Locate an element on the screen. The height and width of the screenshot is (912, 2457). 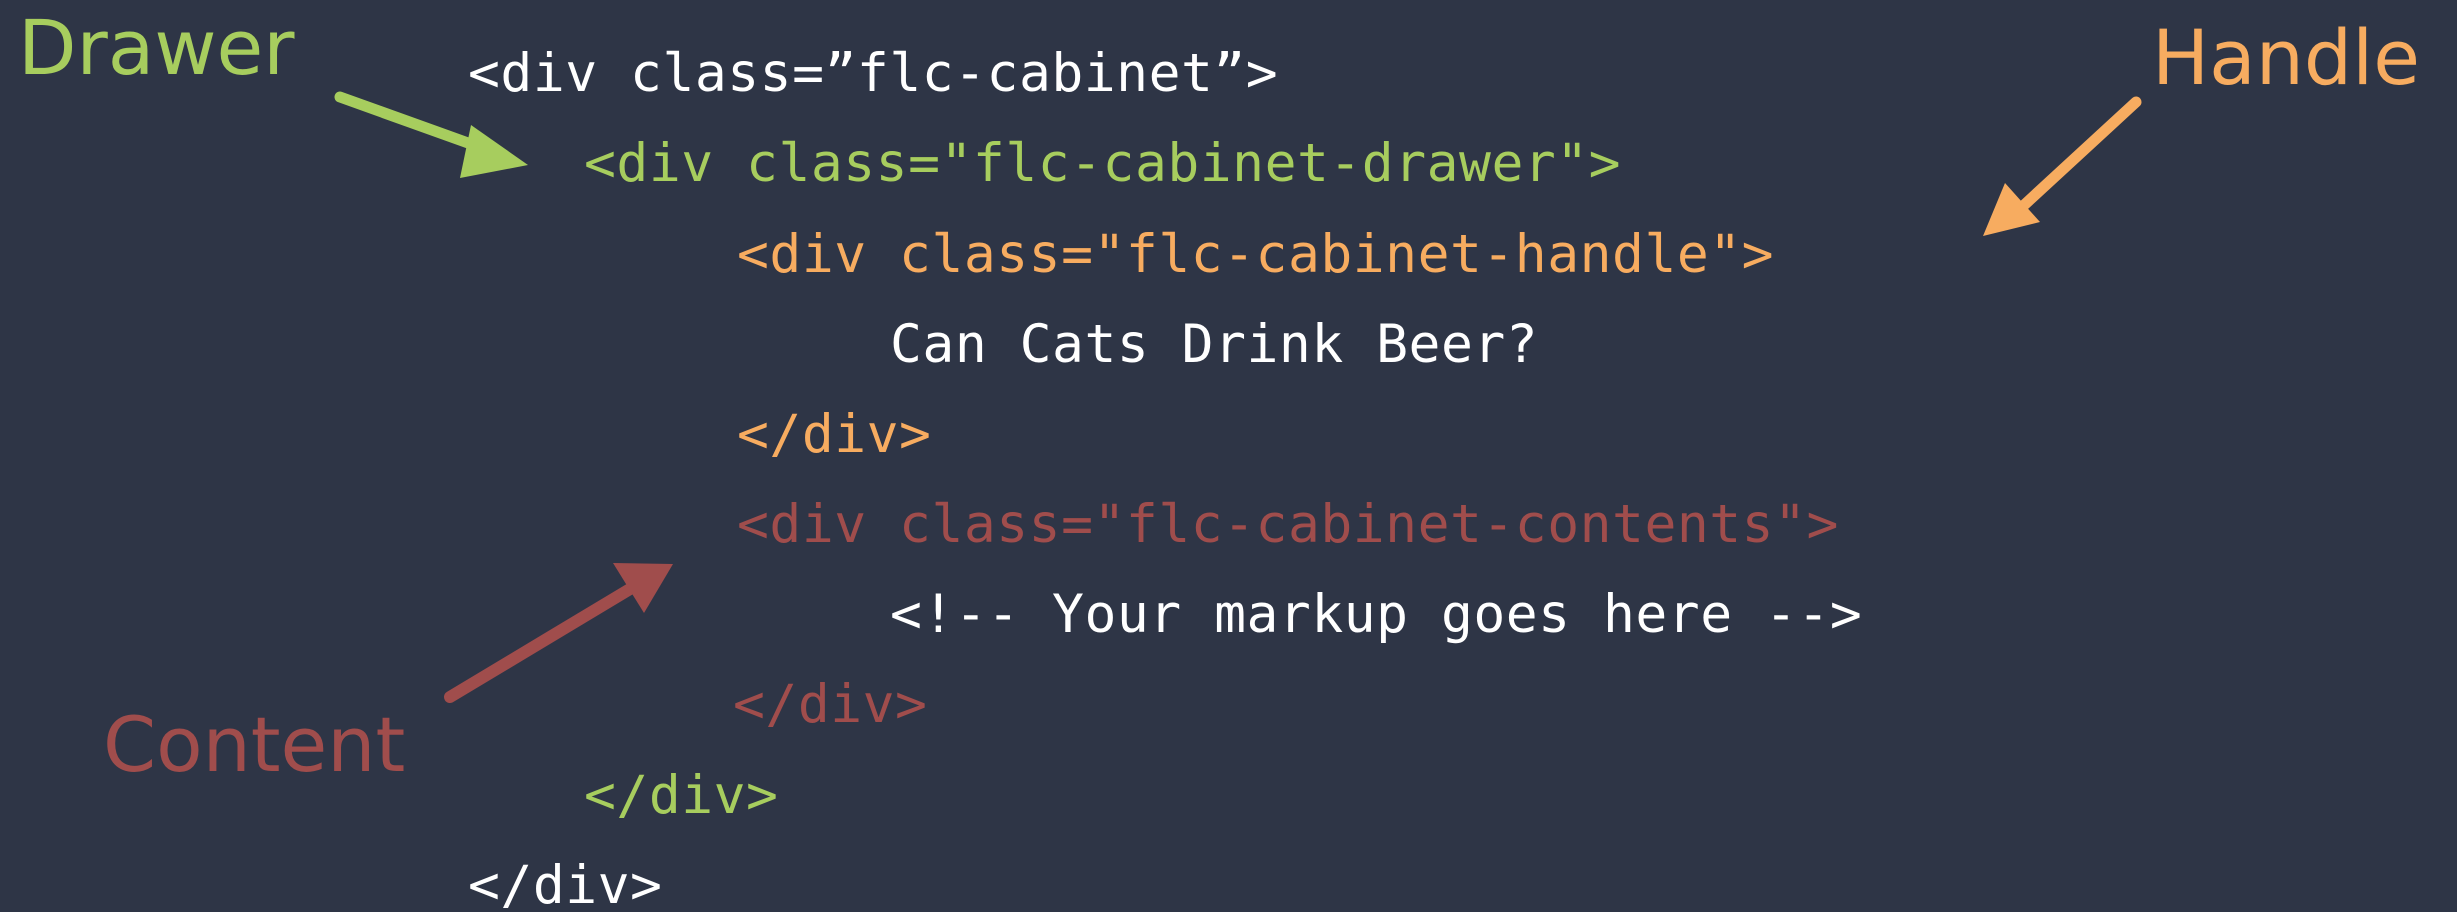
code-handle-open: <div class="flc-cabinet-handle"> is located at coordinates (1256, 254).